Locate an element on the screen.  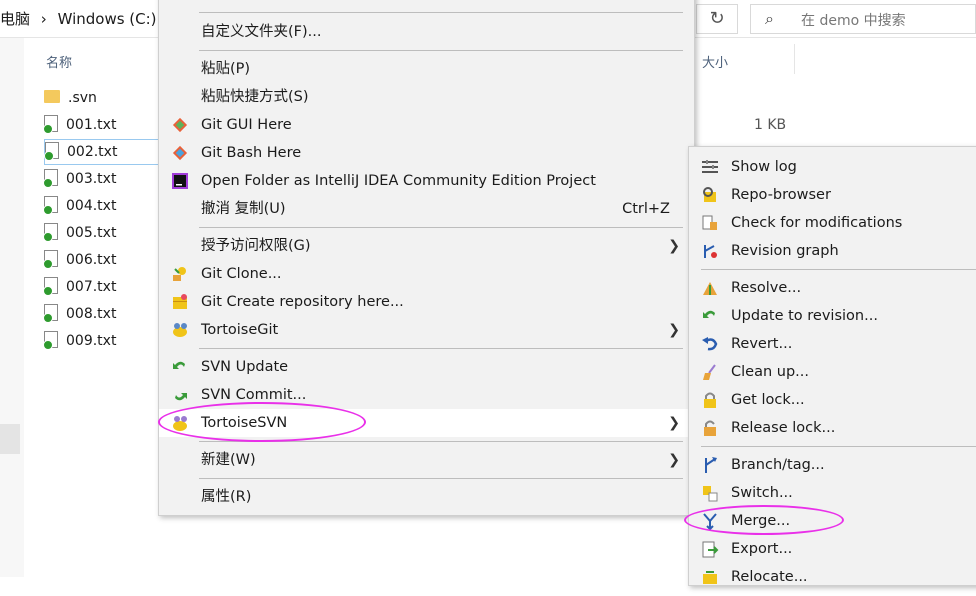
search-icon: ⌕ is located at coordinates (769, 18).